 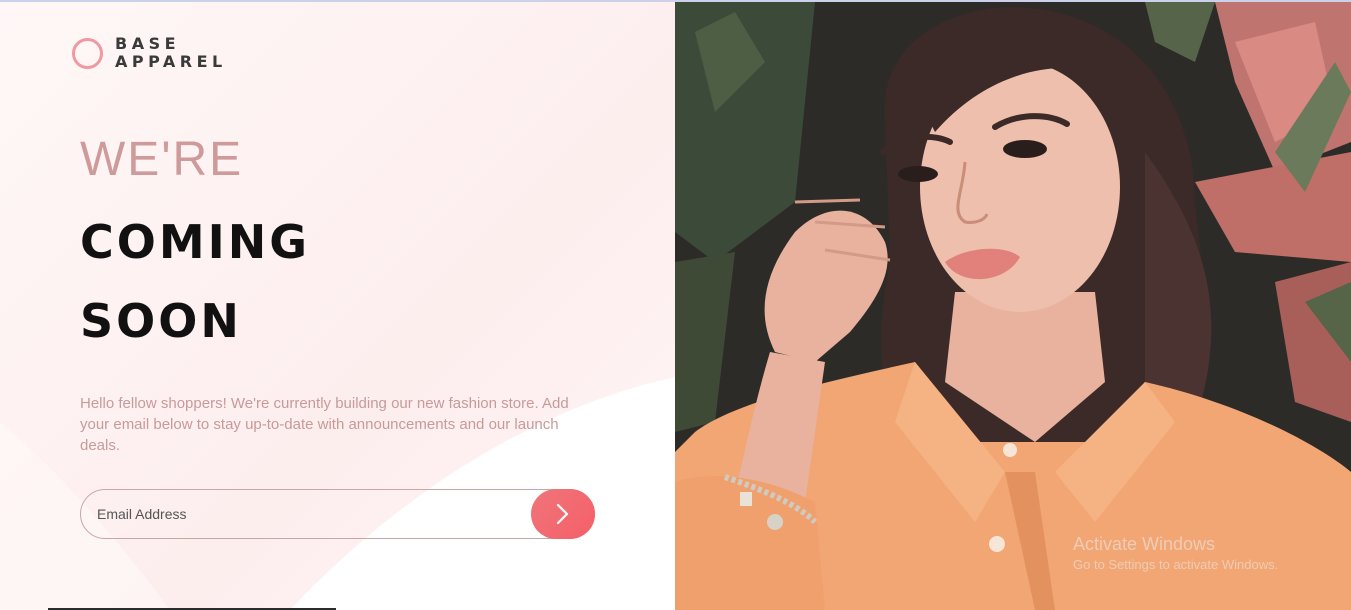 I want to click on brand-logo: BASE APPAREL, so click(x=149, y=53).